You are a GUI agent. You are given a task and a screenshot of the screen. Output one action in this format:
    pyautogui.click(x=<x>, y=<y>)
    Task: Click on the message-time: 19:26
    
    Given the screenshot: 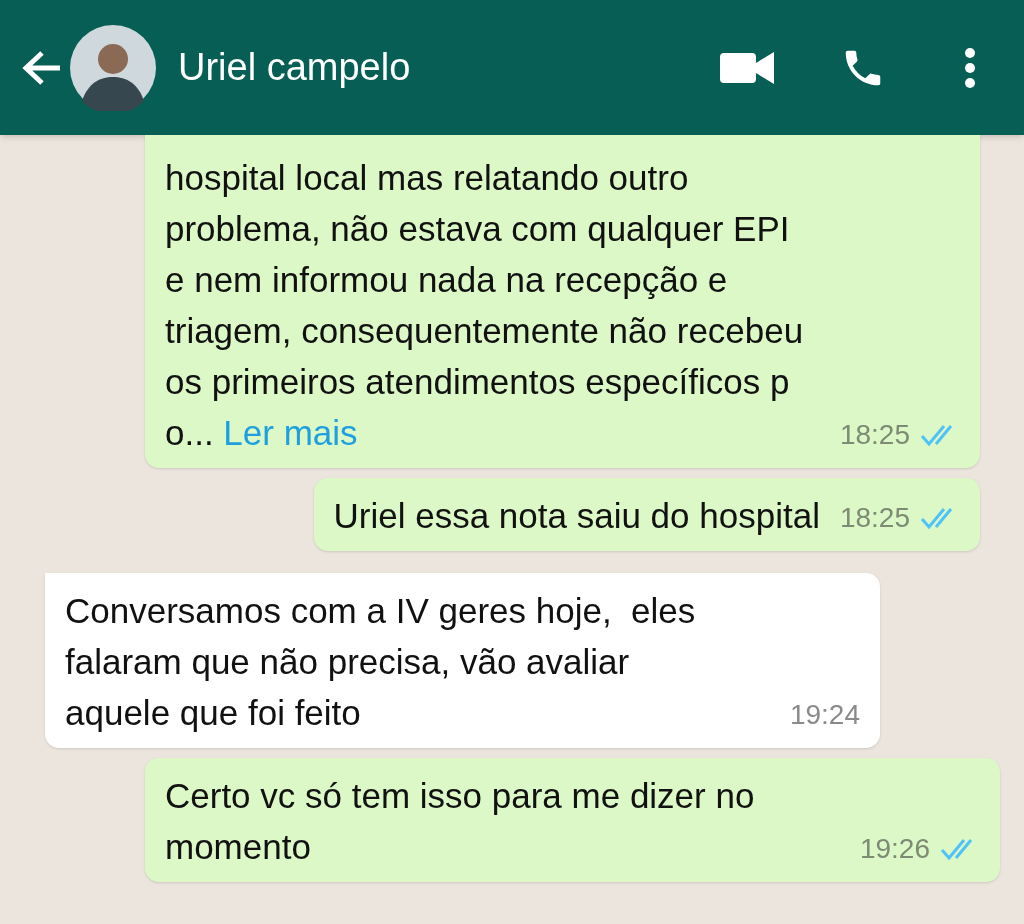 What is the action you would take?
    pyautogui.click(x=894, y=849)
    